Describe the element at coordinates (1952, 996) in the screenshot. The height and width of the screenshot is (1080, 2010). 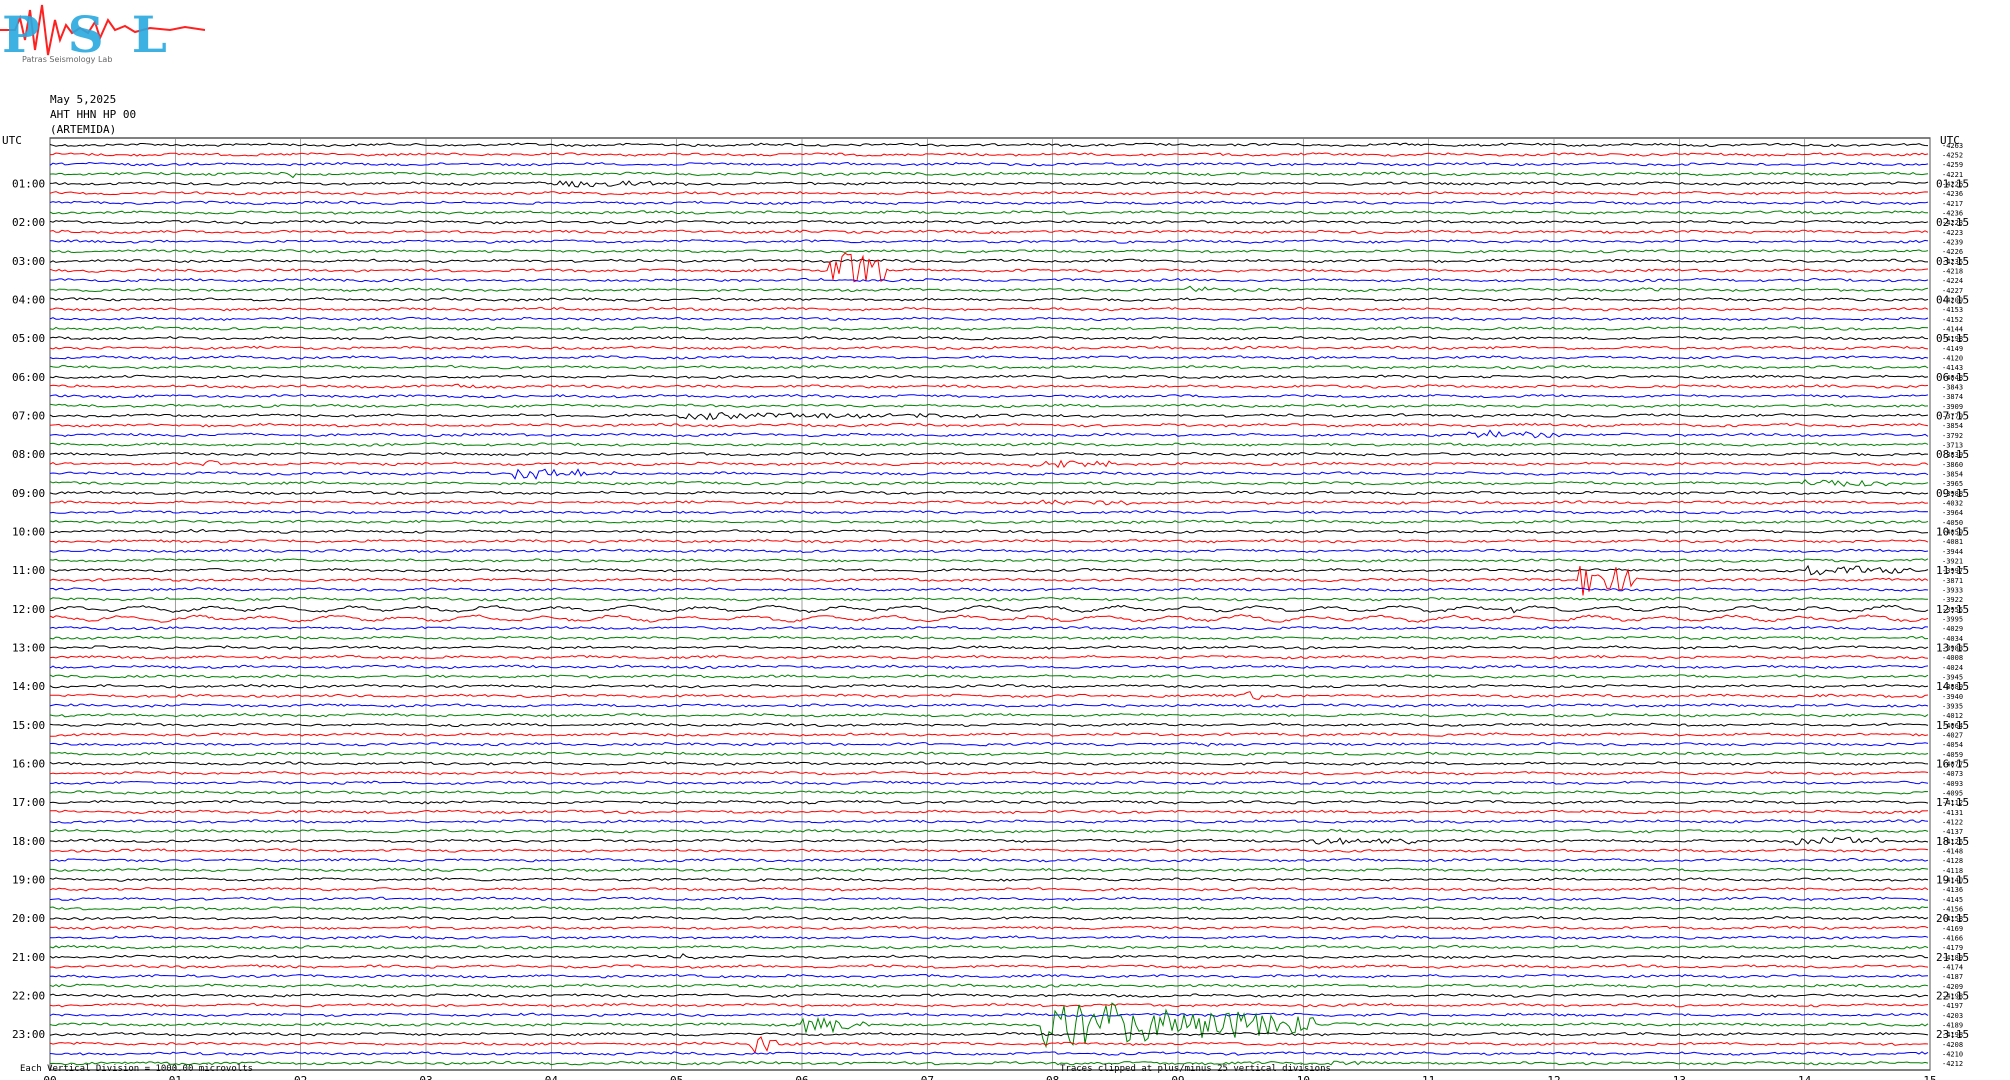
I see `right-hour-label: 22:15` at that location.